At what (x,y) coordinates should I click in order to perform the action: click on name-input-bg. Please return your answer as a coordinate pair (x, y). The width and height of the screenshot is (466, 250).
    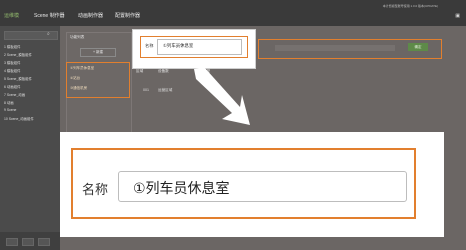
    Looking at the image, I should click on (335, 48).